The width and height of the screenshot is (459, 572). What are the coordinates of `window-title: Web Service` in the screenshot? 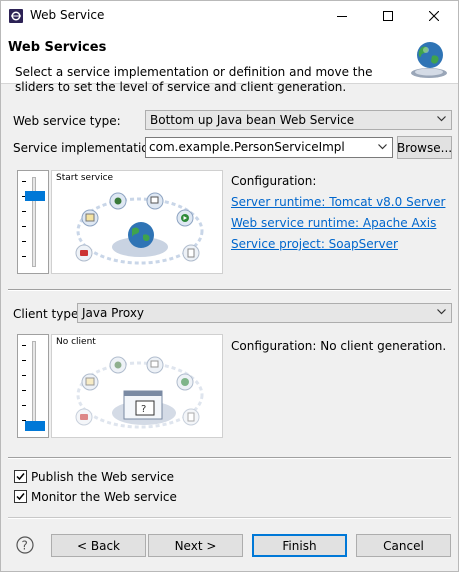 It's located at (67, 15).